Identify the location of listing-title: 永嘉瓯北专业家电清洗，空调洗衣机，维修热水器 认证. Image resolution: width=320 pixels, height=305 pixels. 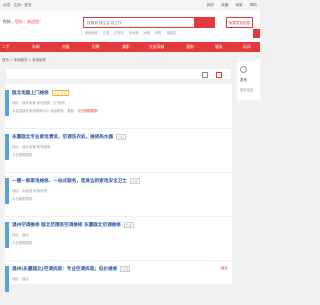
(69, 137).